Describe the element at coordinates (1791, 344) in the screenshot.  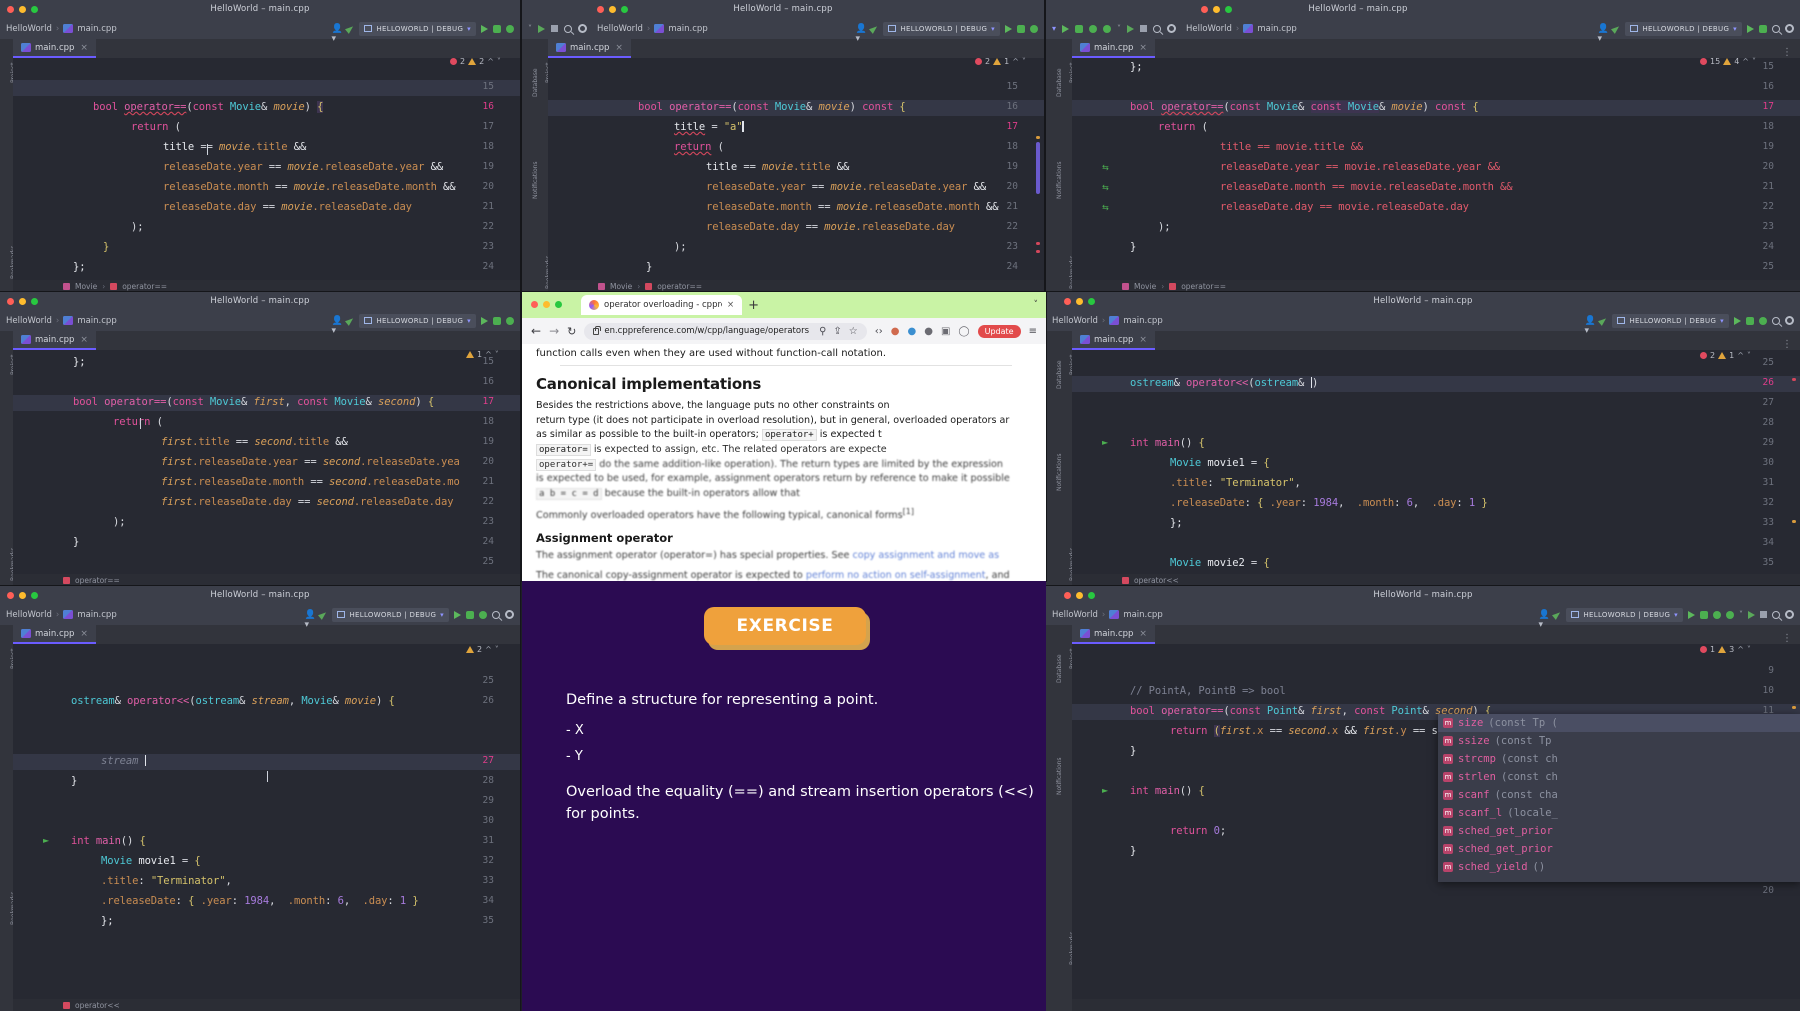
I see `more-options-icon: ⋮` at that location.